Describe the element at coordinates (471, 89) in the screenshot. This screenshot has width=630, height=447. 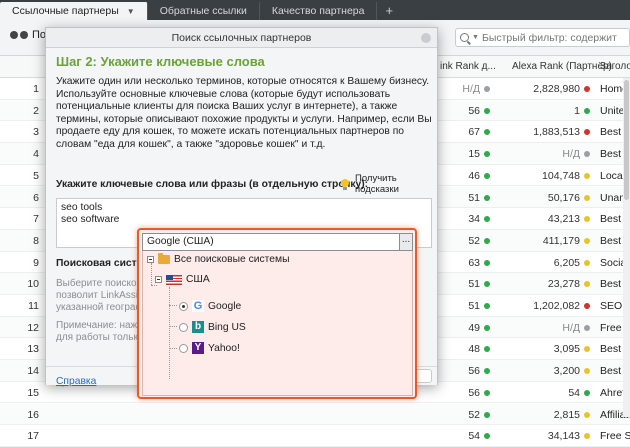
I see `link-rank-value: Н/Д` at that location.